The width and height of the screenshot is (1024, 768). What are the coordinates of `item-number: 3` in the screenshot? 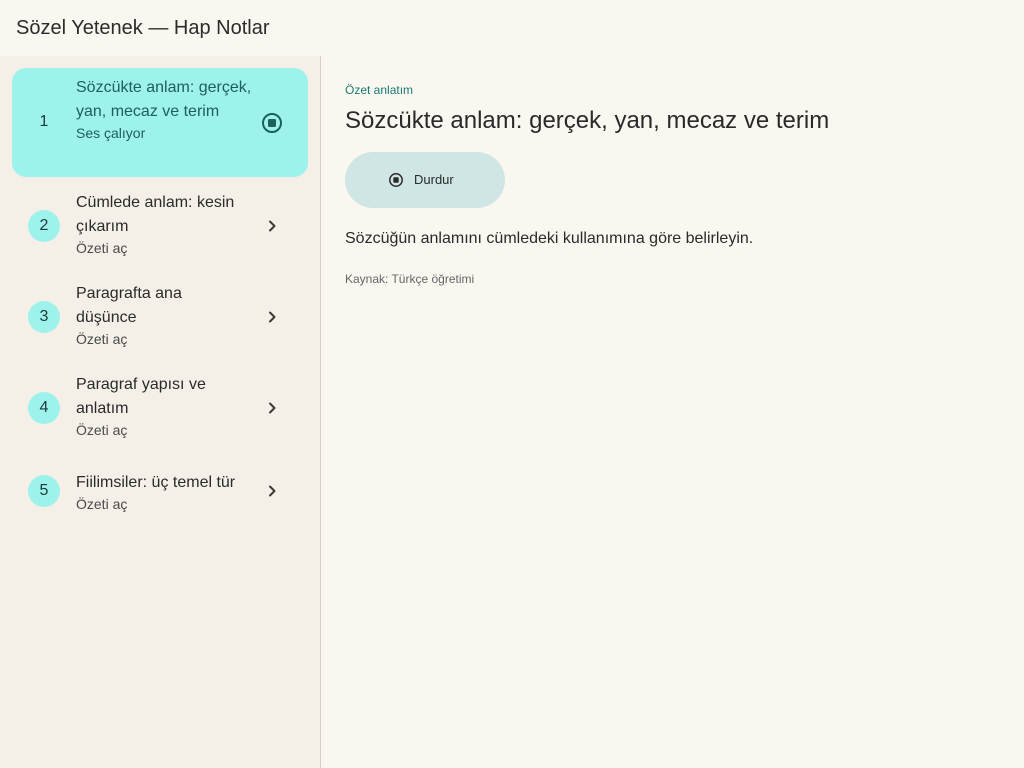 It's located at (44, 317).